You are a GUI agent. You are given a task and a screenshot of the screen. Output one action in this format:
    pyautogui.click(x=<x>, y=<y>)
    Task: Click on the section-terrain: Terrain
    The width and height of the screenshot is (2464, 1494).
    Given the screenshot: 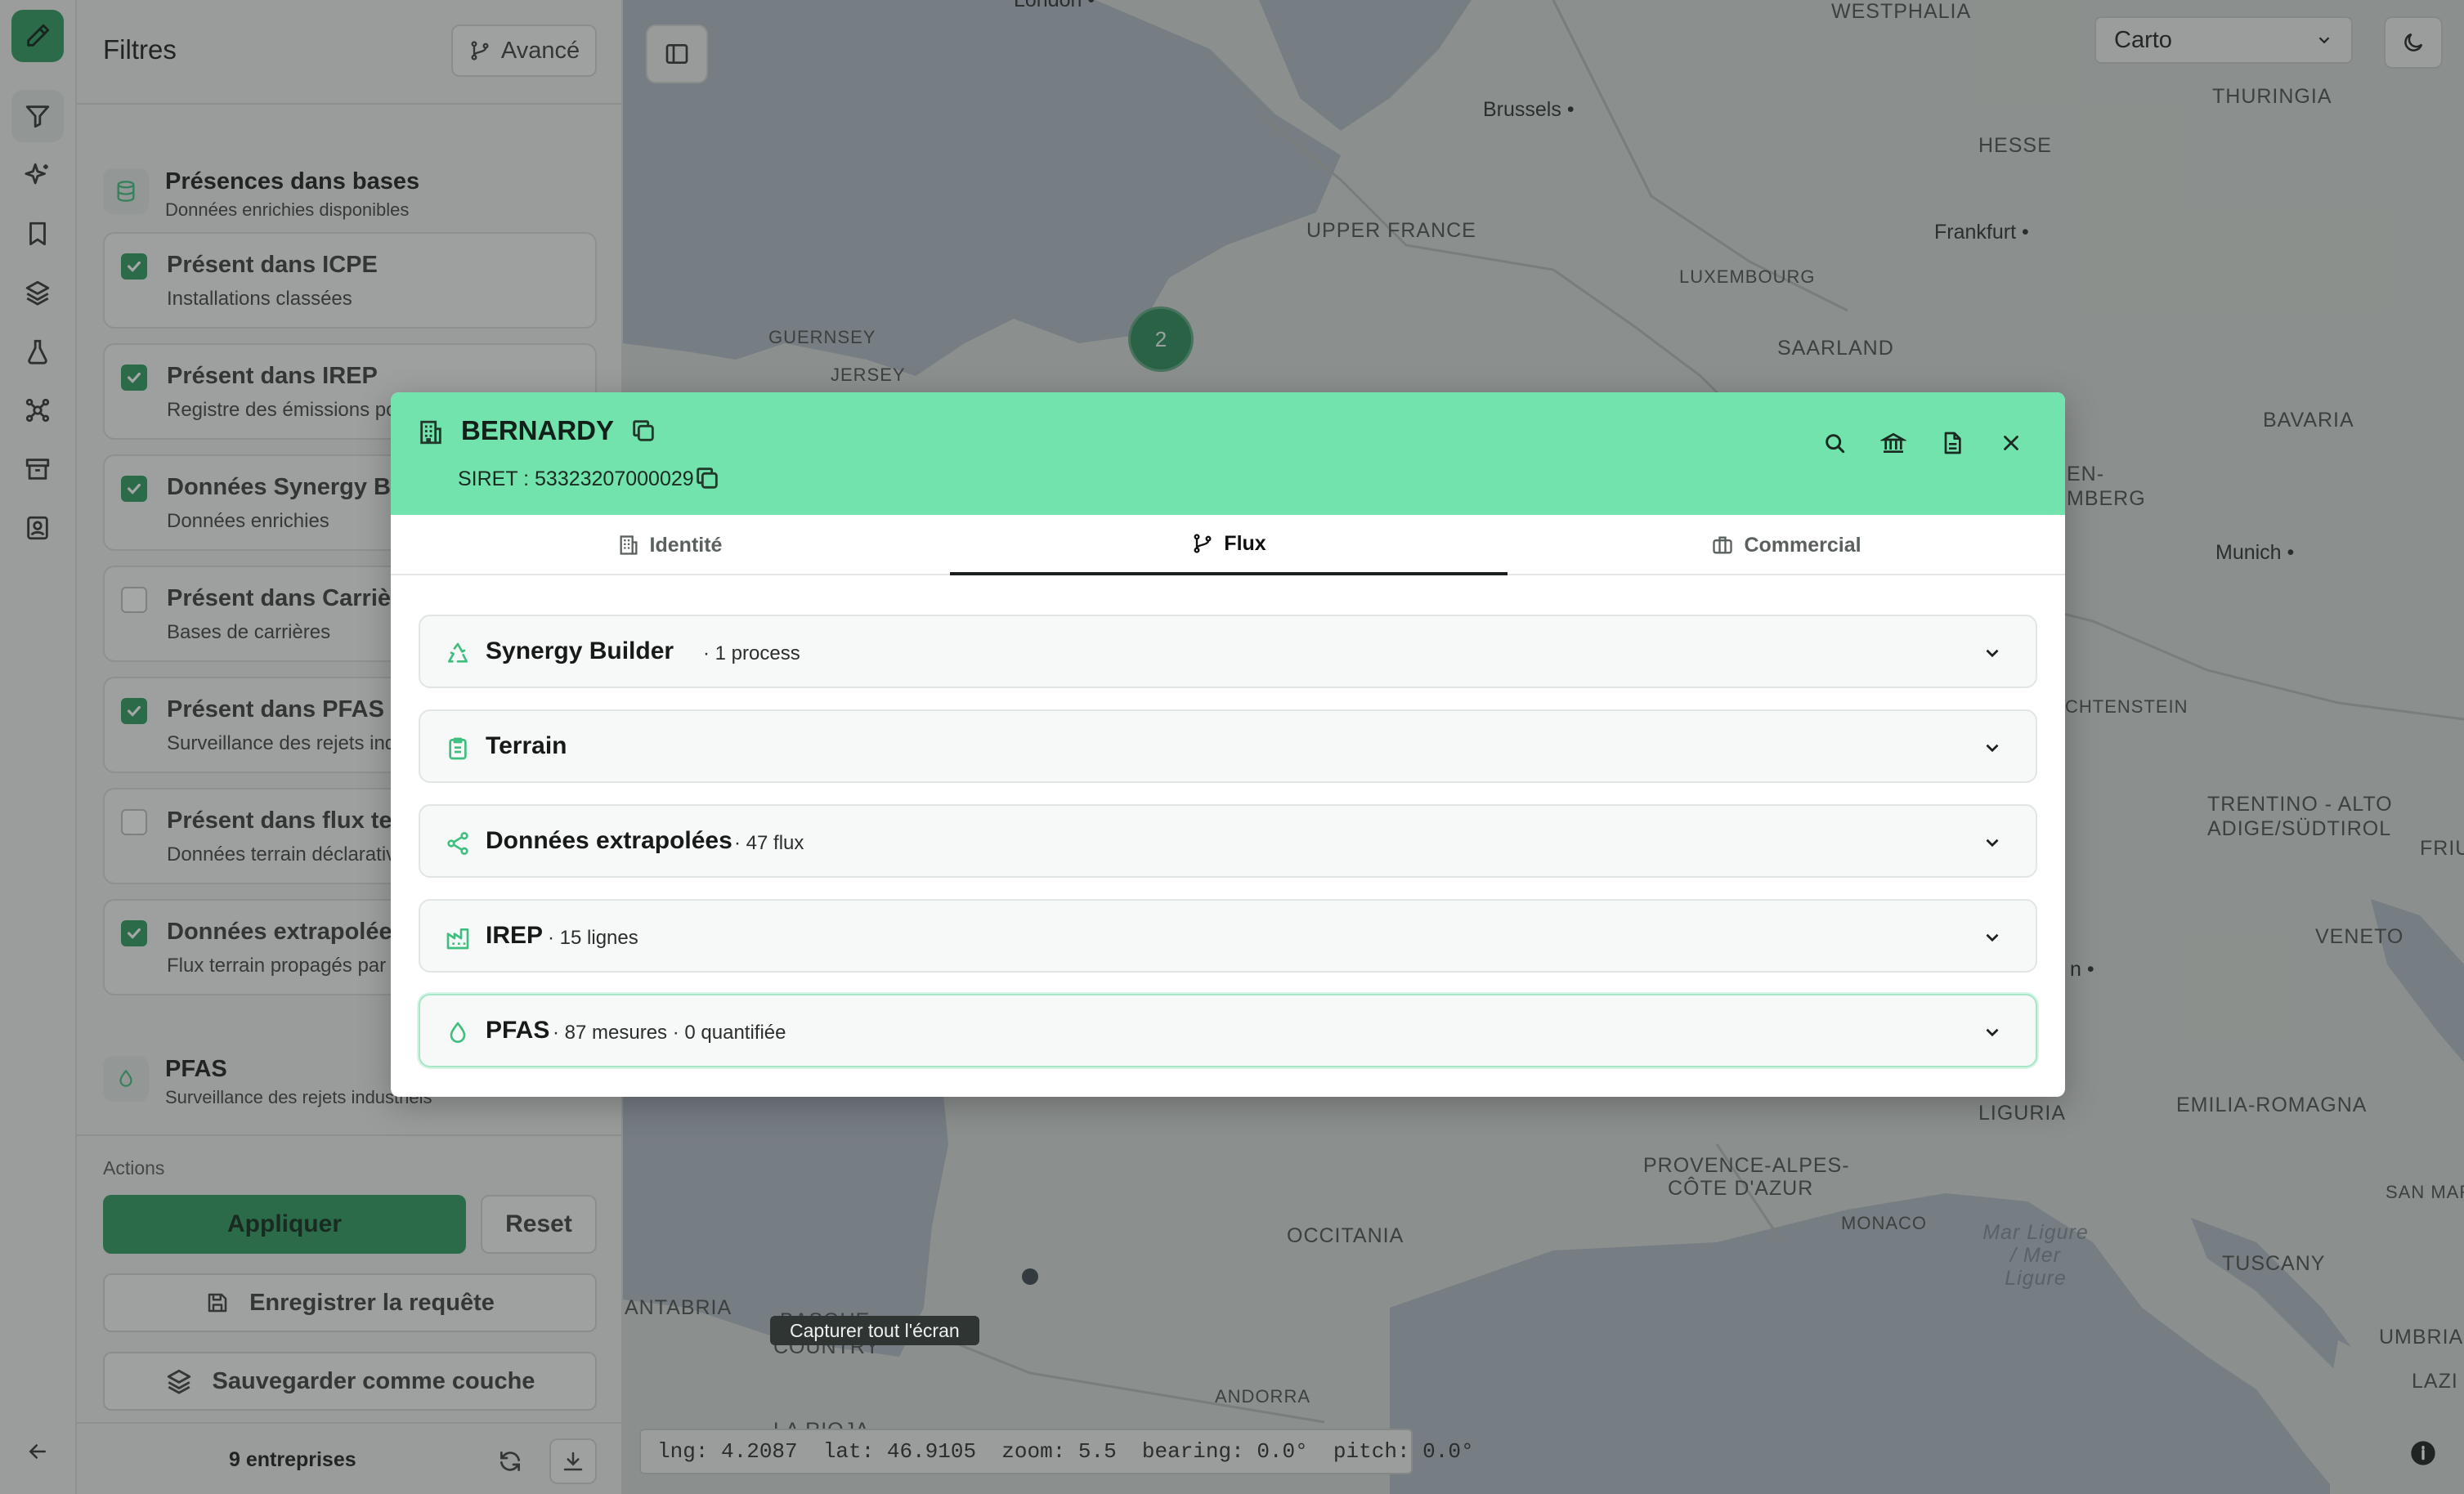 What is the action you would take?
    pyautogui.click(x=1228, y=746)
    